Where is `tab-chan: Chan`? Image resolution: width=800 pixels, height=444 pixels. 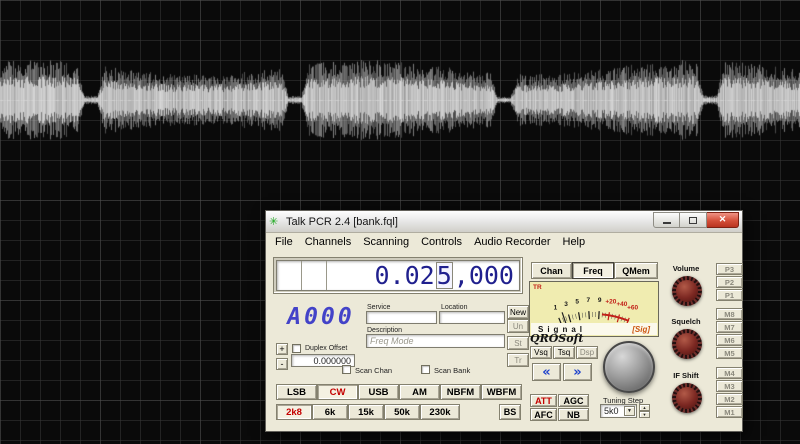
tab-chan: Chan is located at coordinates (551, 270).